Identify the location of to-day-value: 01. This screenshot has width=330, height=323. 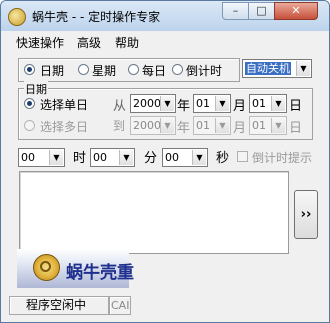
(259, 125).